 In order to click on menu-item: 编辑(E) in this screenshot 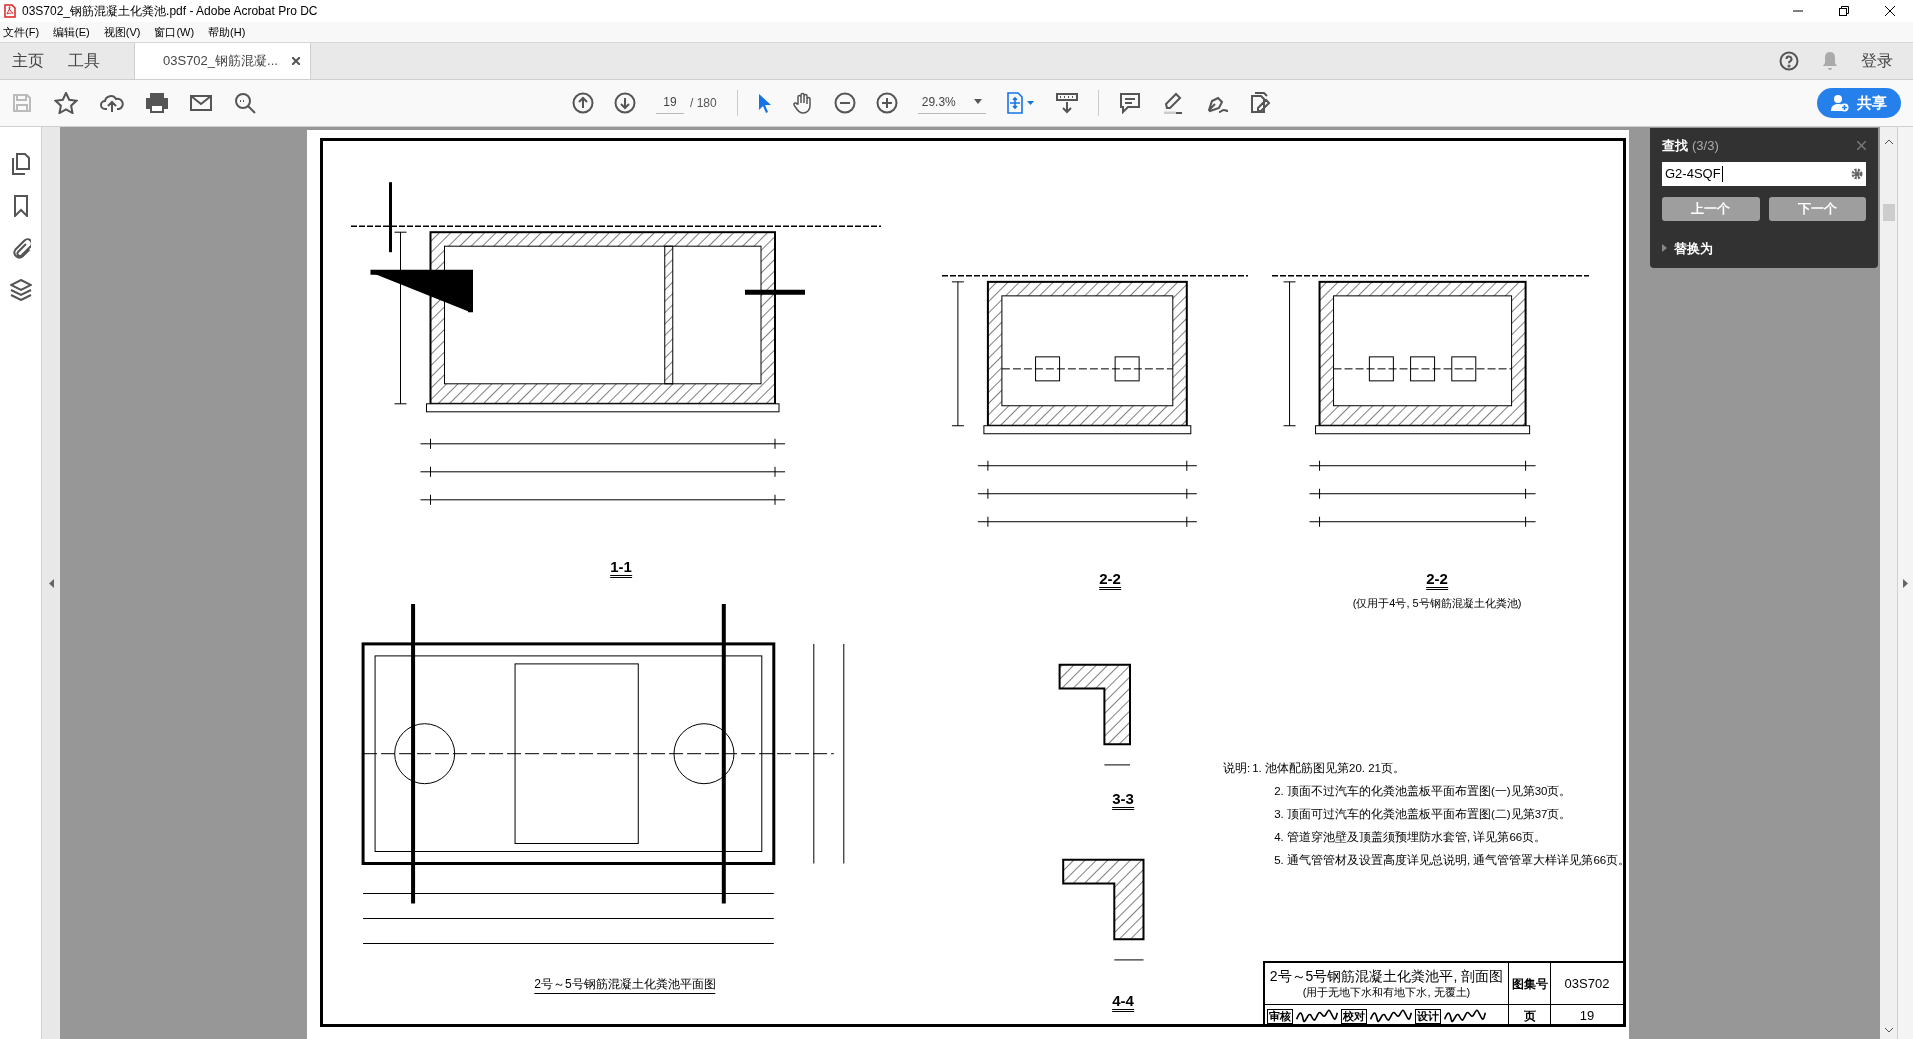, I will do `click(71, 32)`.